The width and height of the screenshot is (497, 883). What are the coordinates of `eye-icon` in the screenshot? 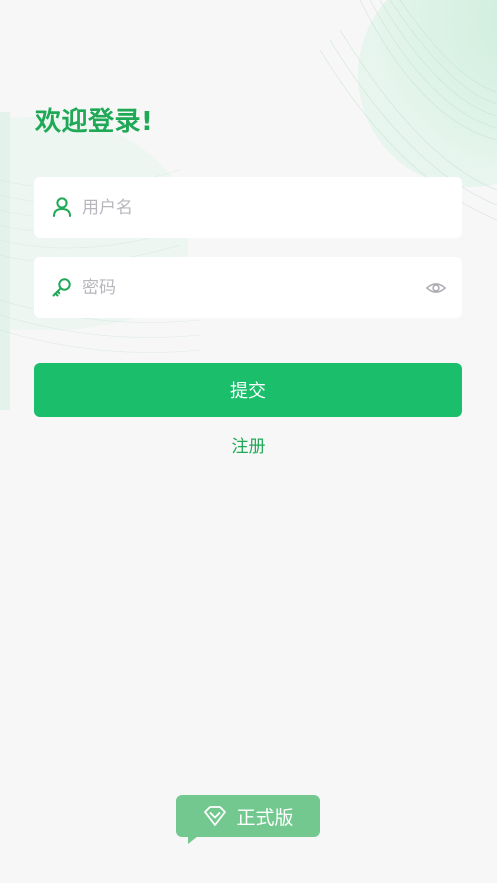 It's located at (436, 288).